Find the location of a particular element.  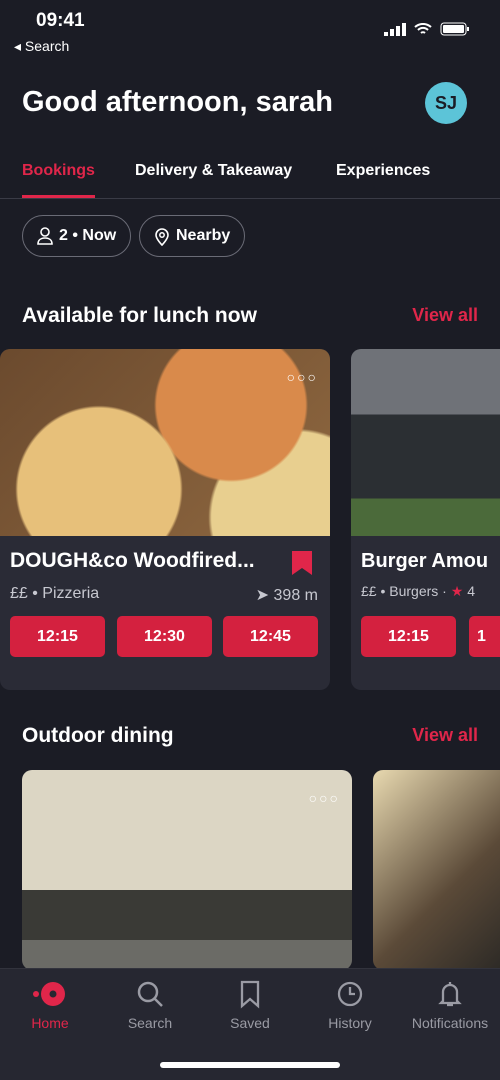

nav-history: History is located at coordinates (350, 1005).